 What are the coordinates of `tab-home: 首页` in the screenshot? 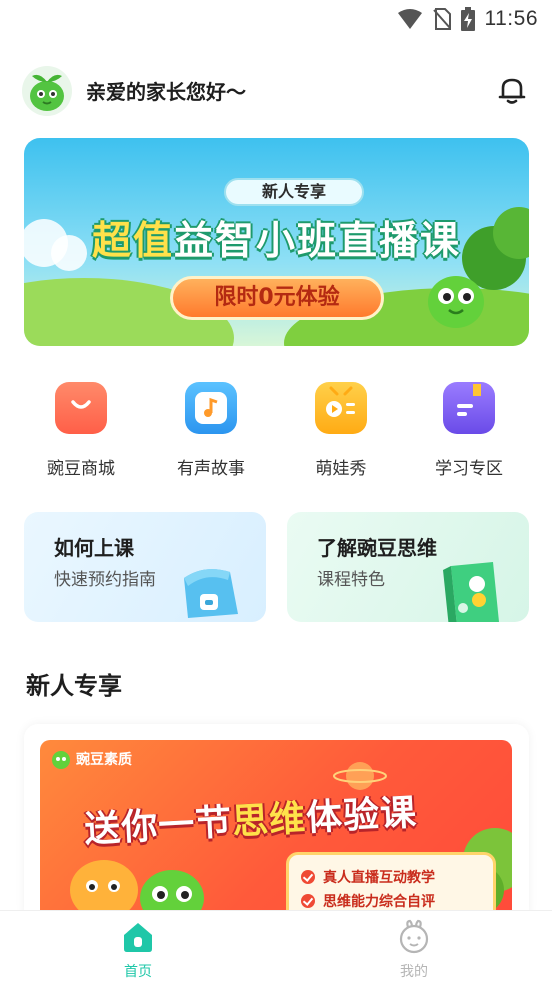 It's located at (138, 950).